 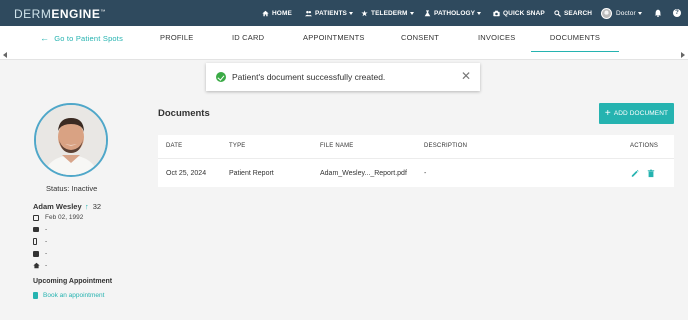 I want to click on search-icon, so click(x=557, y=13).